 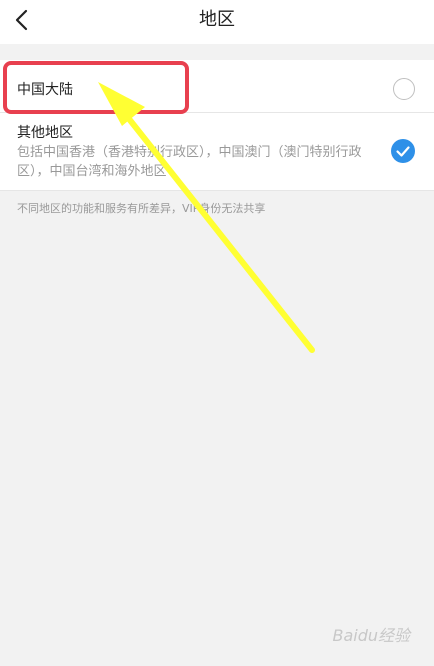 I want to click on watermark: Baidu经验, so click(x=371, y=635).